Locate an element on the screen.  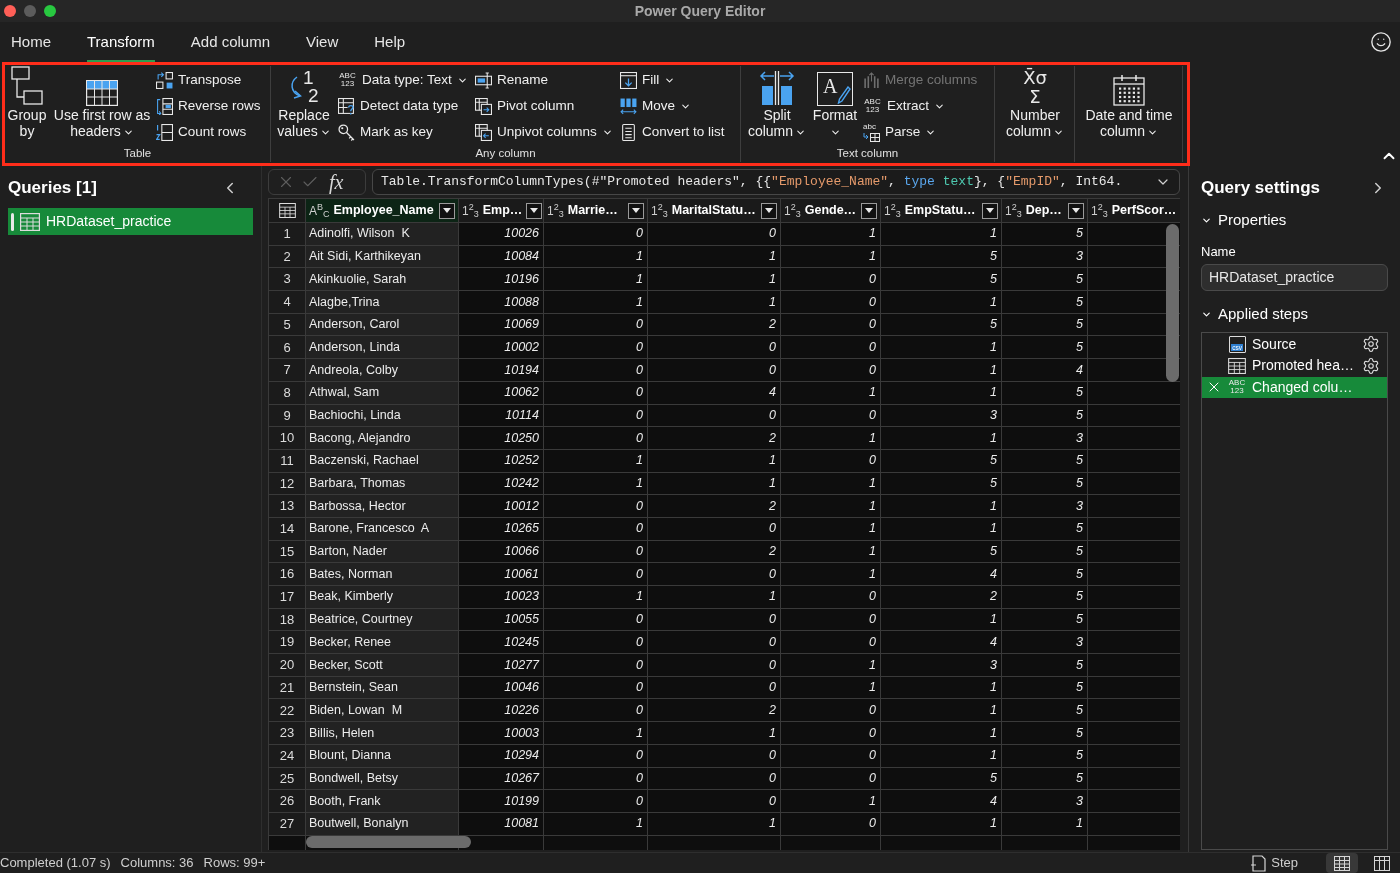
ribbon-button: Rename is located at coordinates (512, 80).